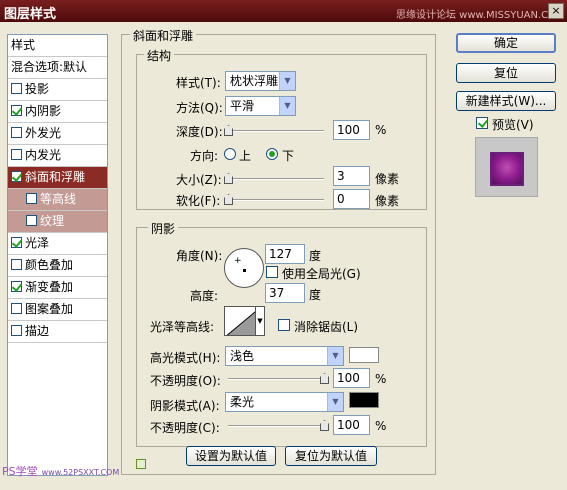  I want to click on shadow-mode-label: 阴影模式(A):, so click(185, 406).